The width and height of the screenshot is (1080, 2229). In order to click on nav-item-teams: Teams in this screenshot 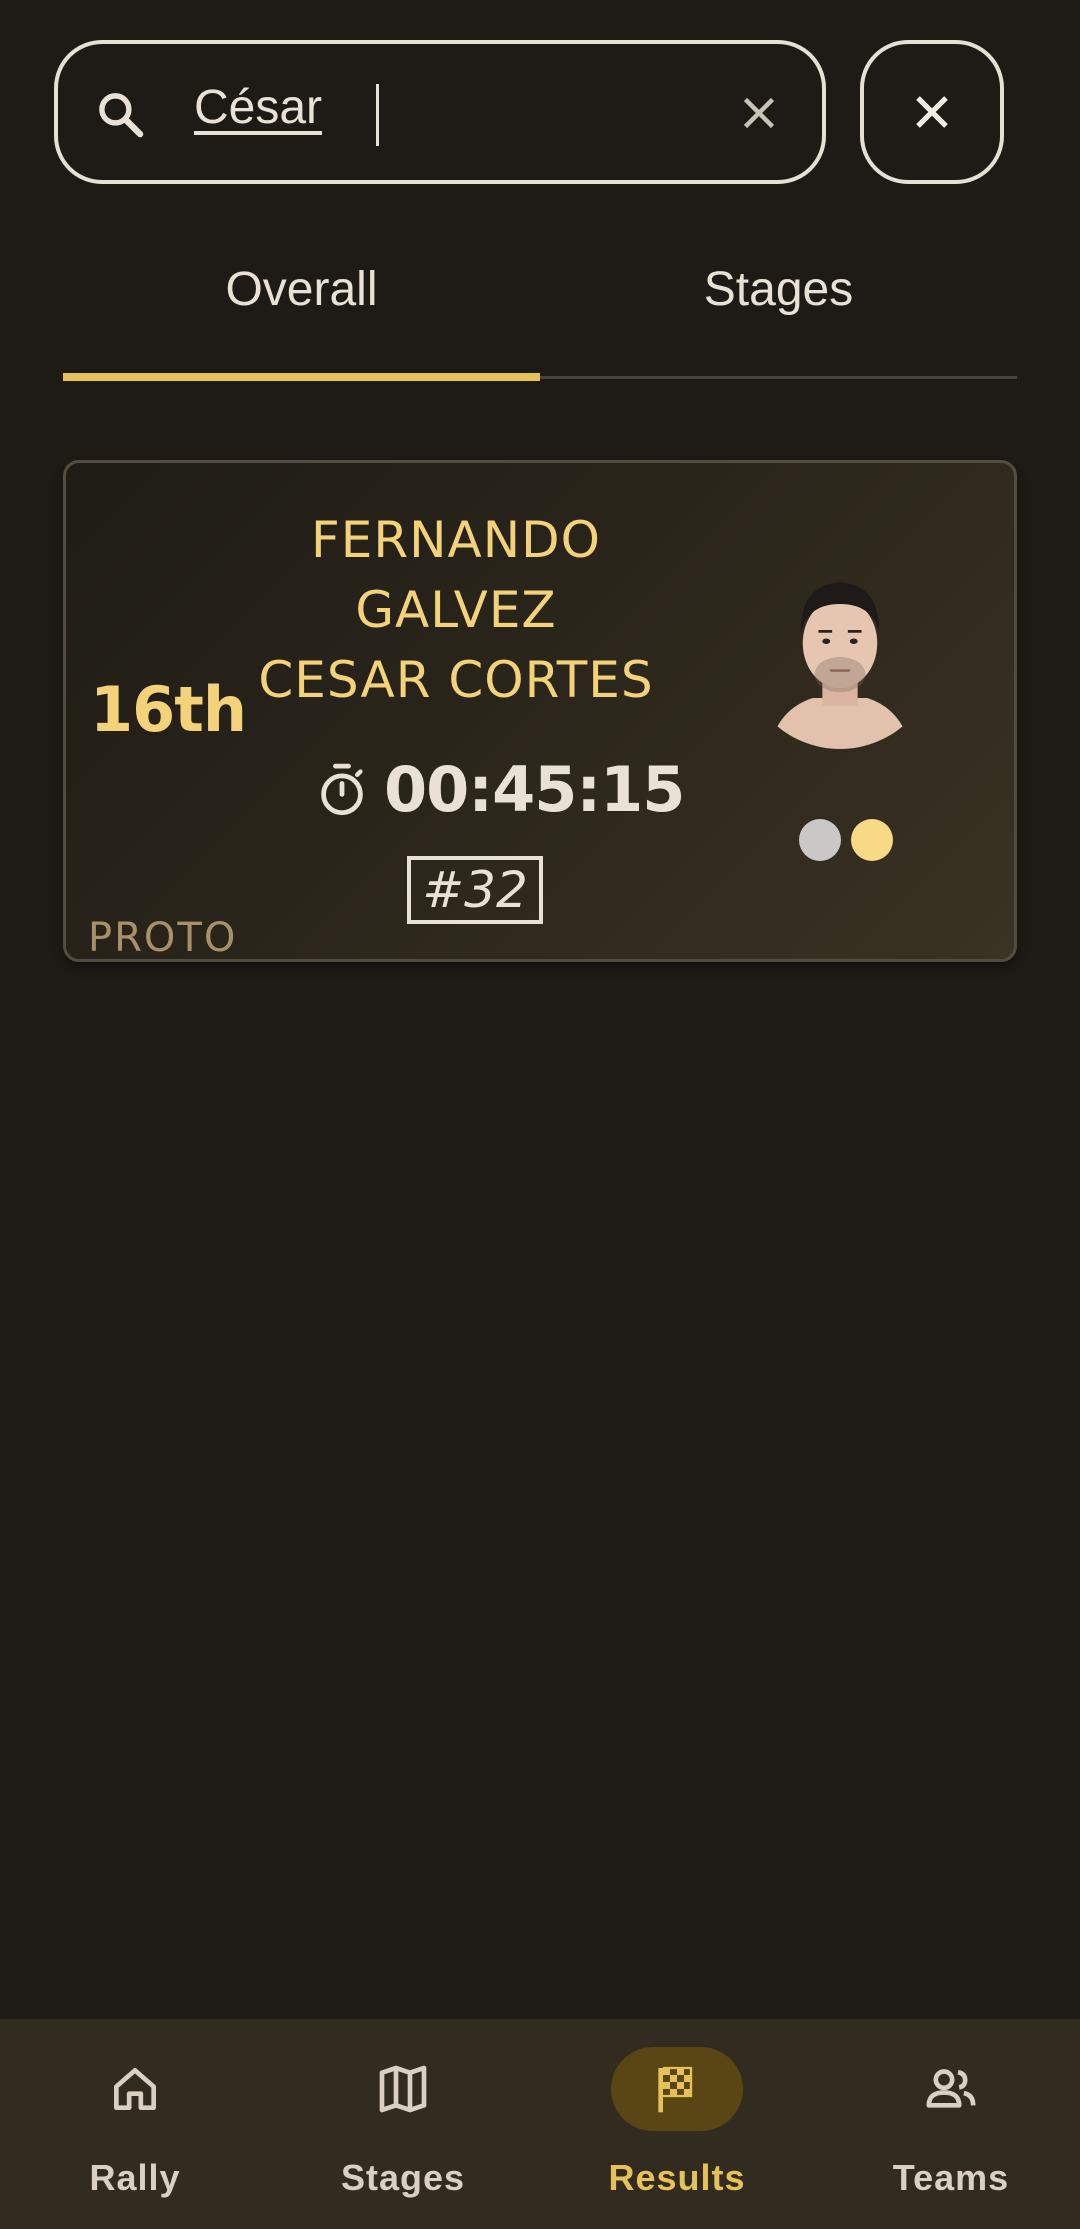, I will do `click(948, 2124)`.